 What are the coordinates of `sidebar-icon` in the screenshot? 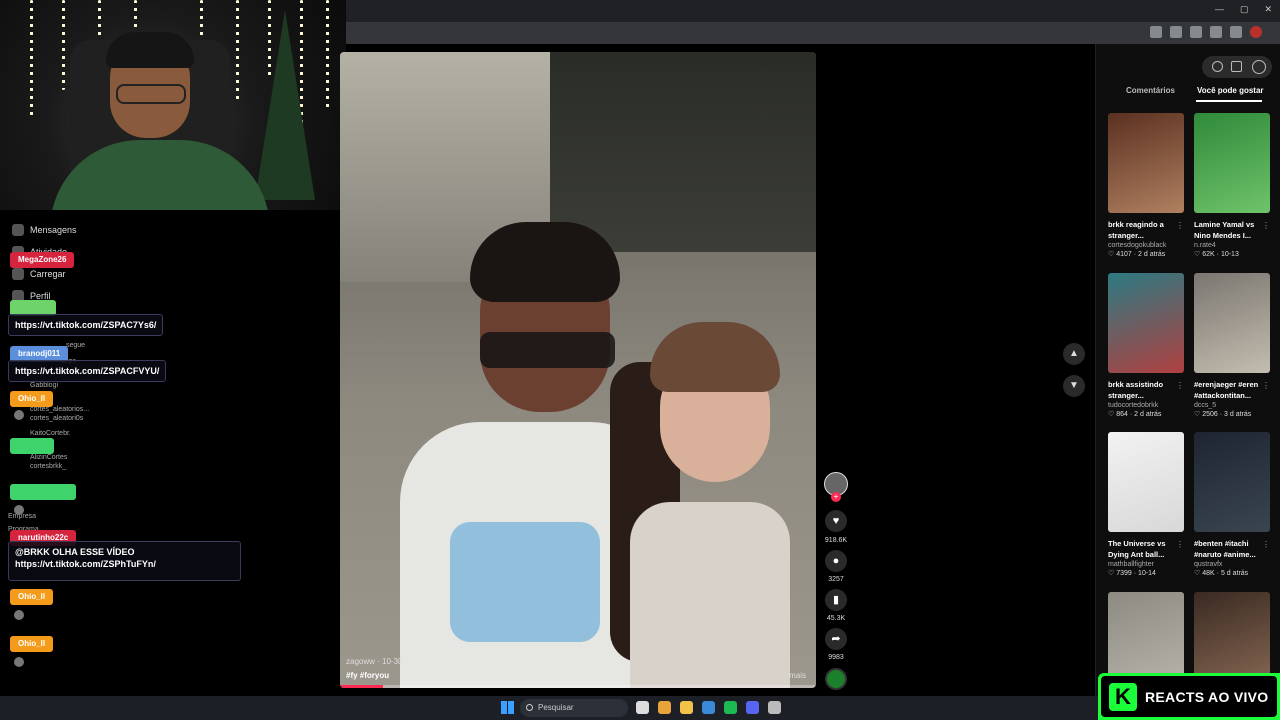 It's located at (1236, 32).